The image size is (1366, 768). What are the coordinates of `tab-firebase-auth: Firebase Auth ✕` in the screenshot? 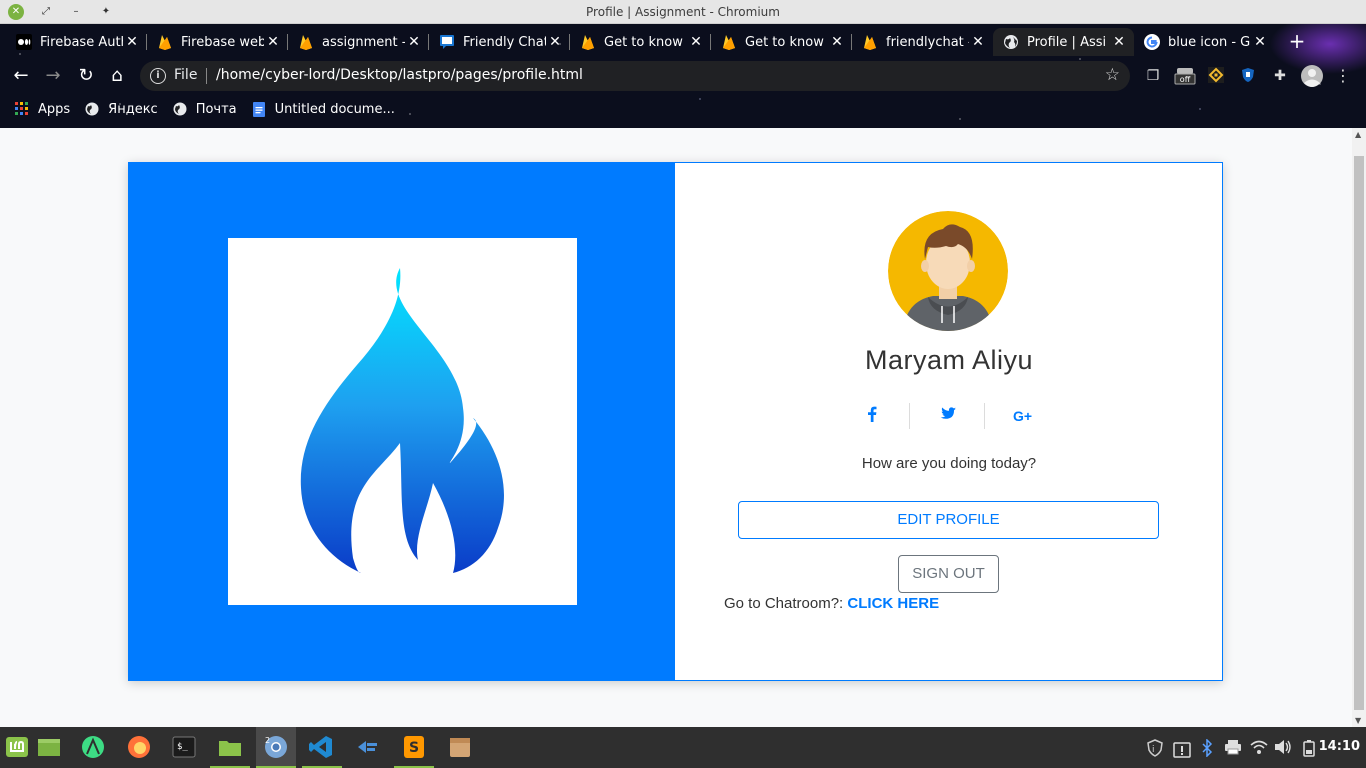 It's located at (76, 42).